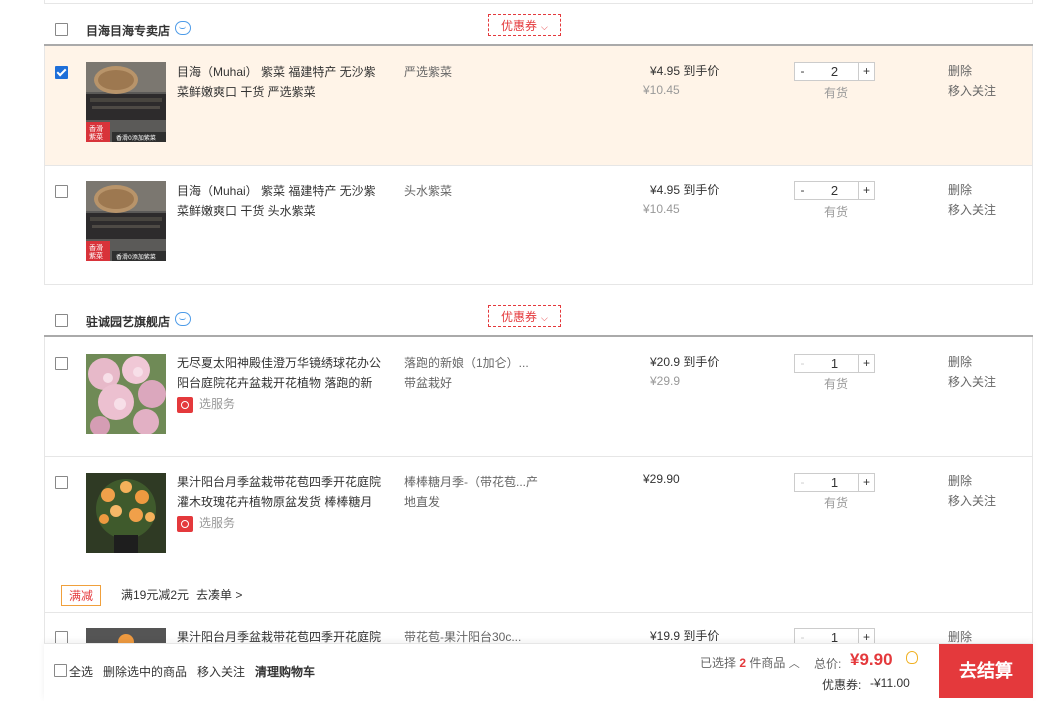 The width and height of the screenshot is (1062, 701). I want to click on item-3-delete-link: 删除, so click(960, 362).